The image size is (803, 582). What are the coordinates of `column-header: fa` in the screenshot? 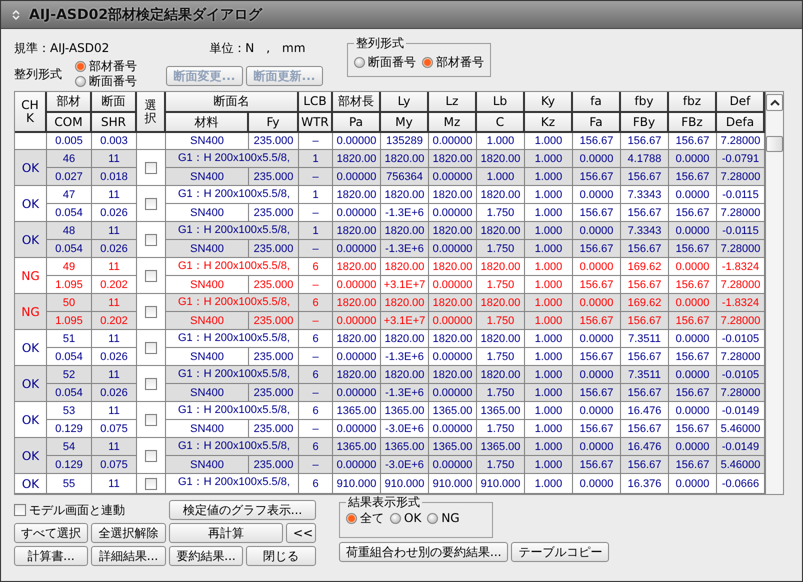 It's located at (597, 102).